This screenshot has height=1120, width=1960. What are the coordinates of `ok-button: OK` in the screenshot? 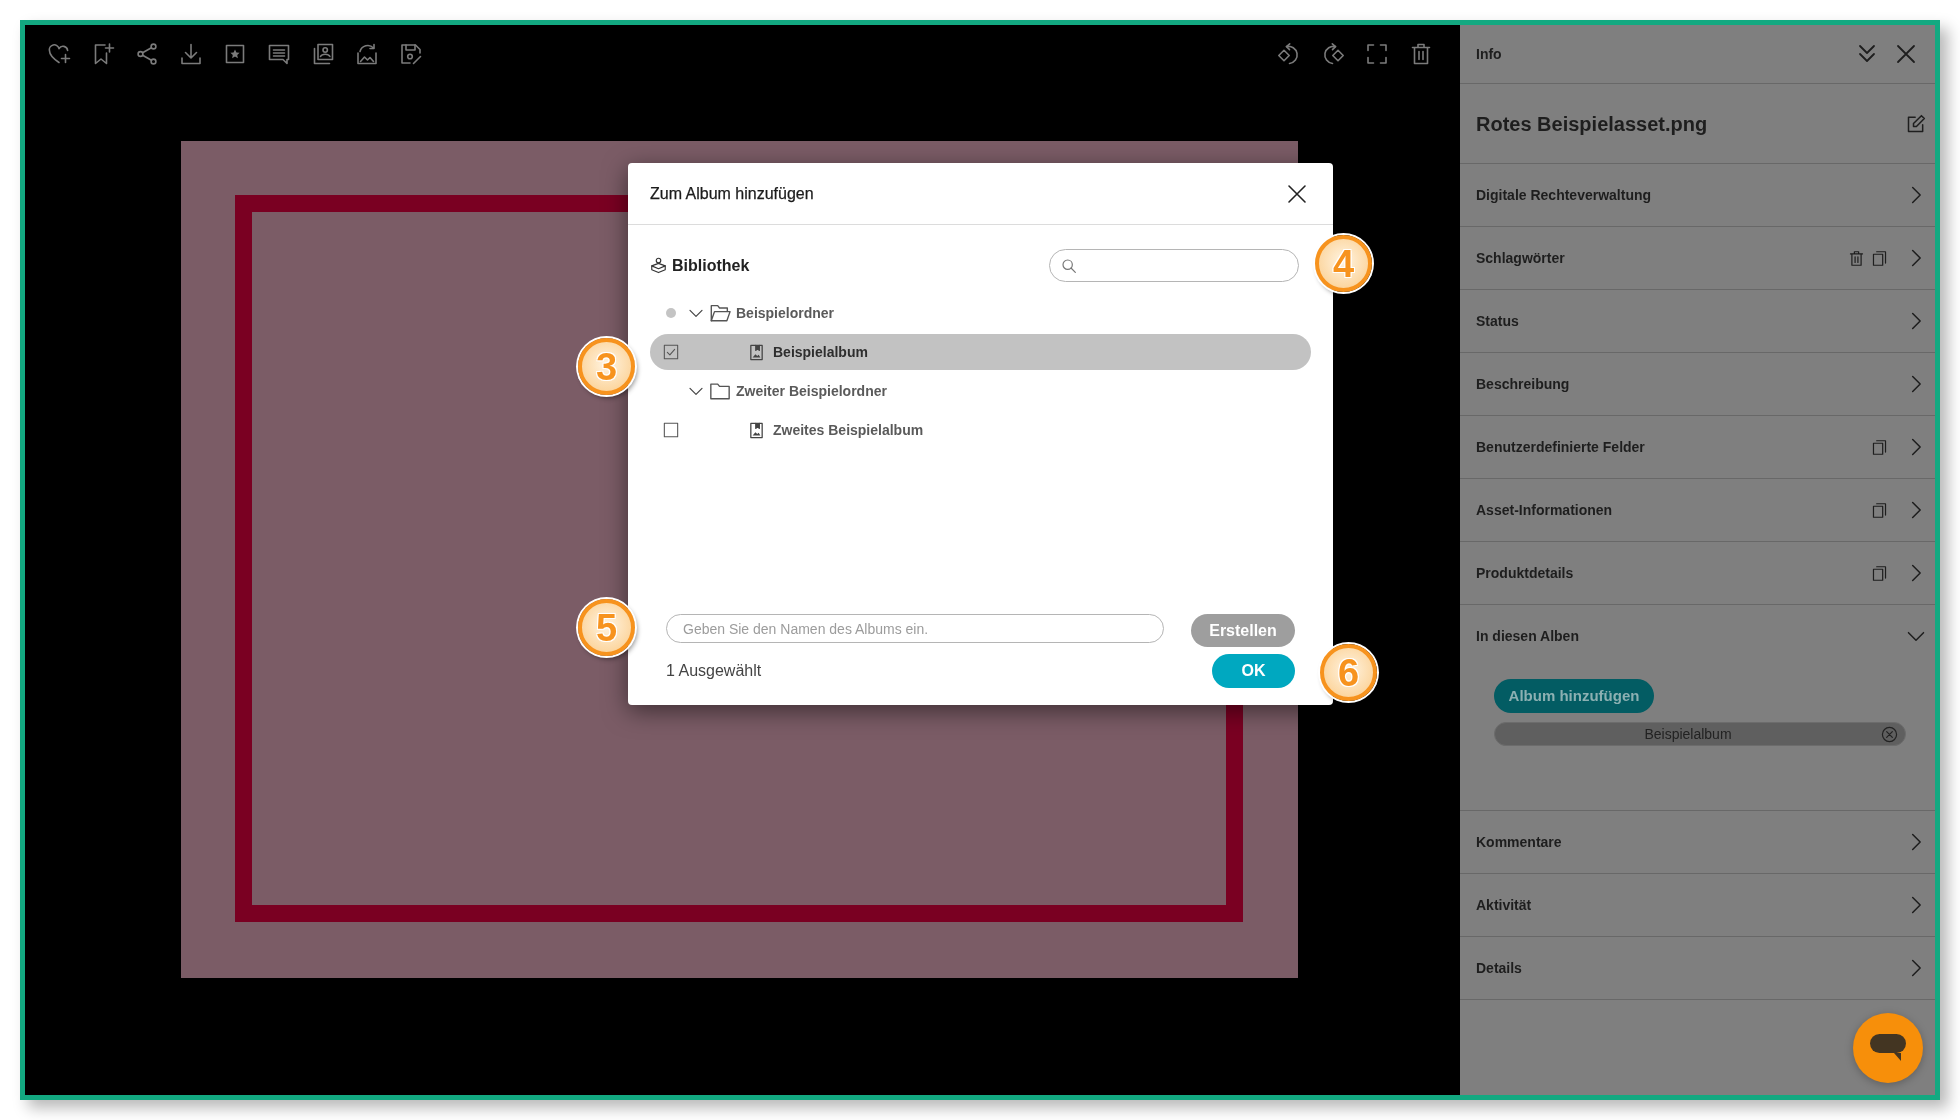 It's located at (1253, 671).